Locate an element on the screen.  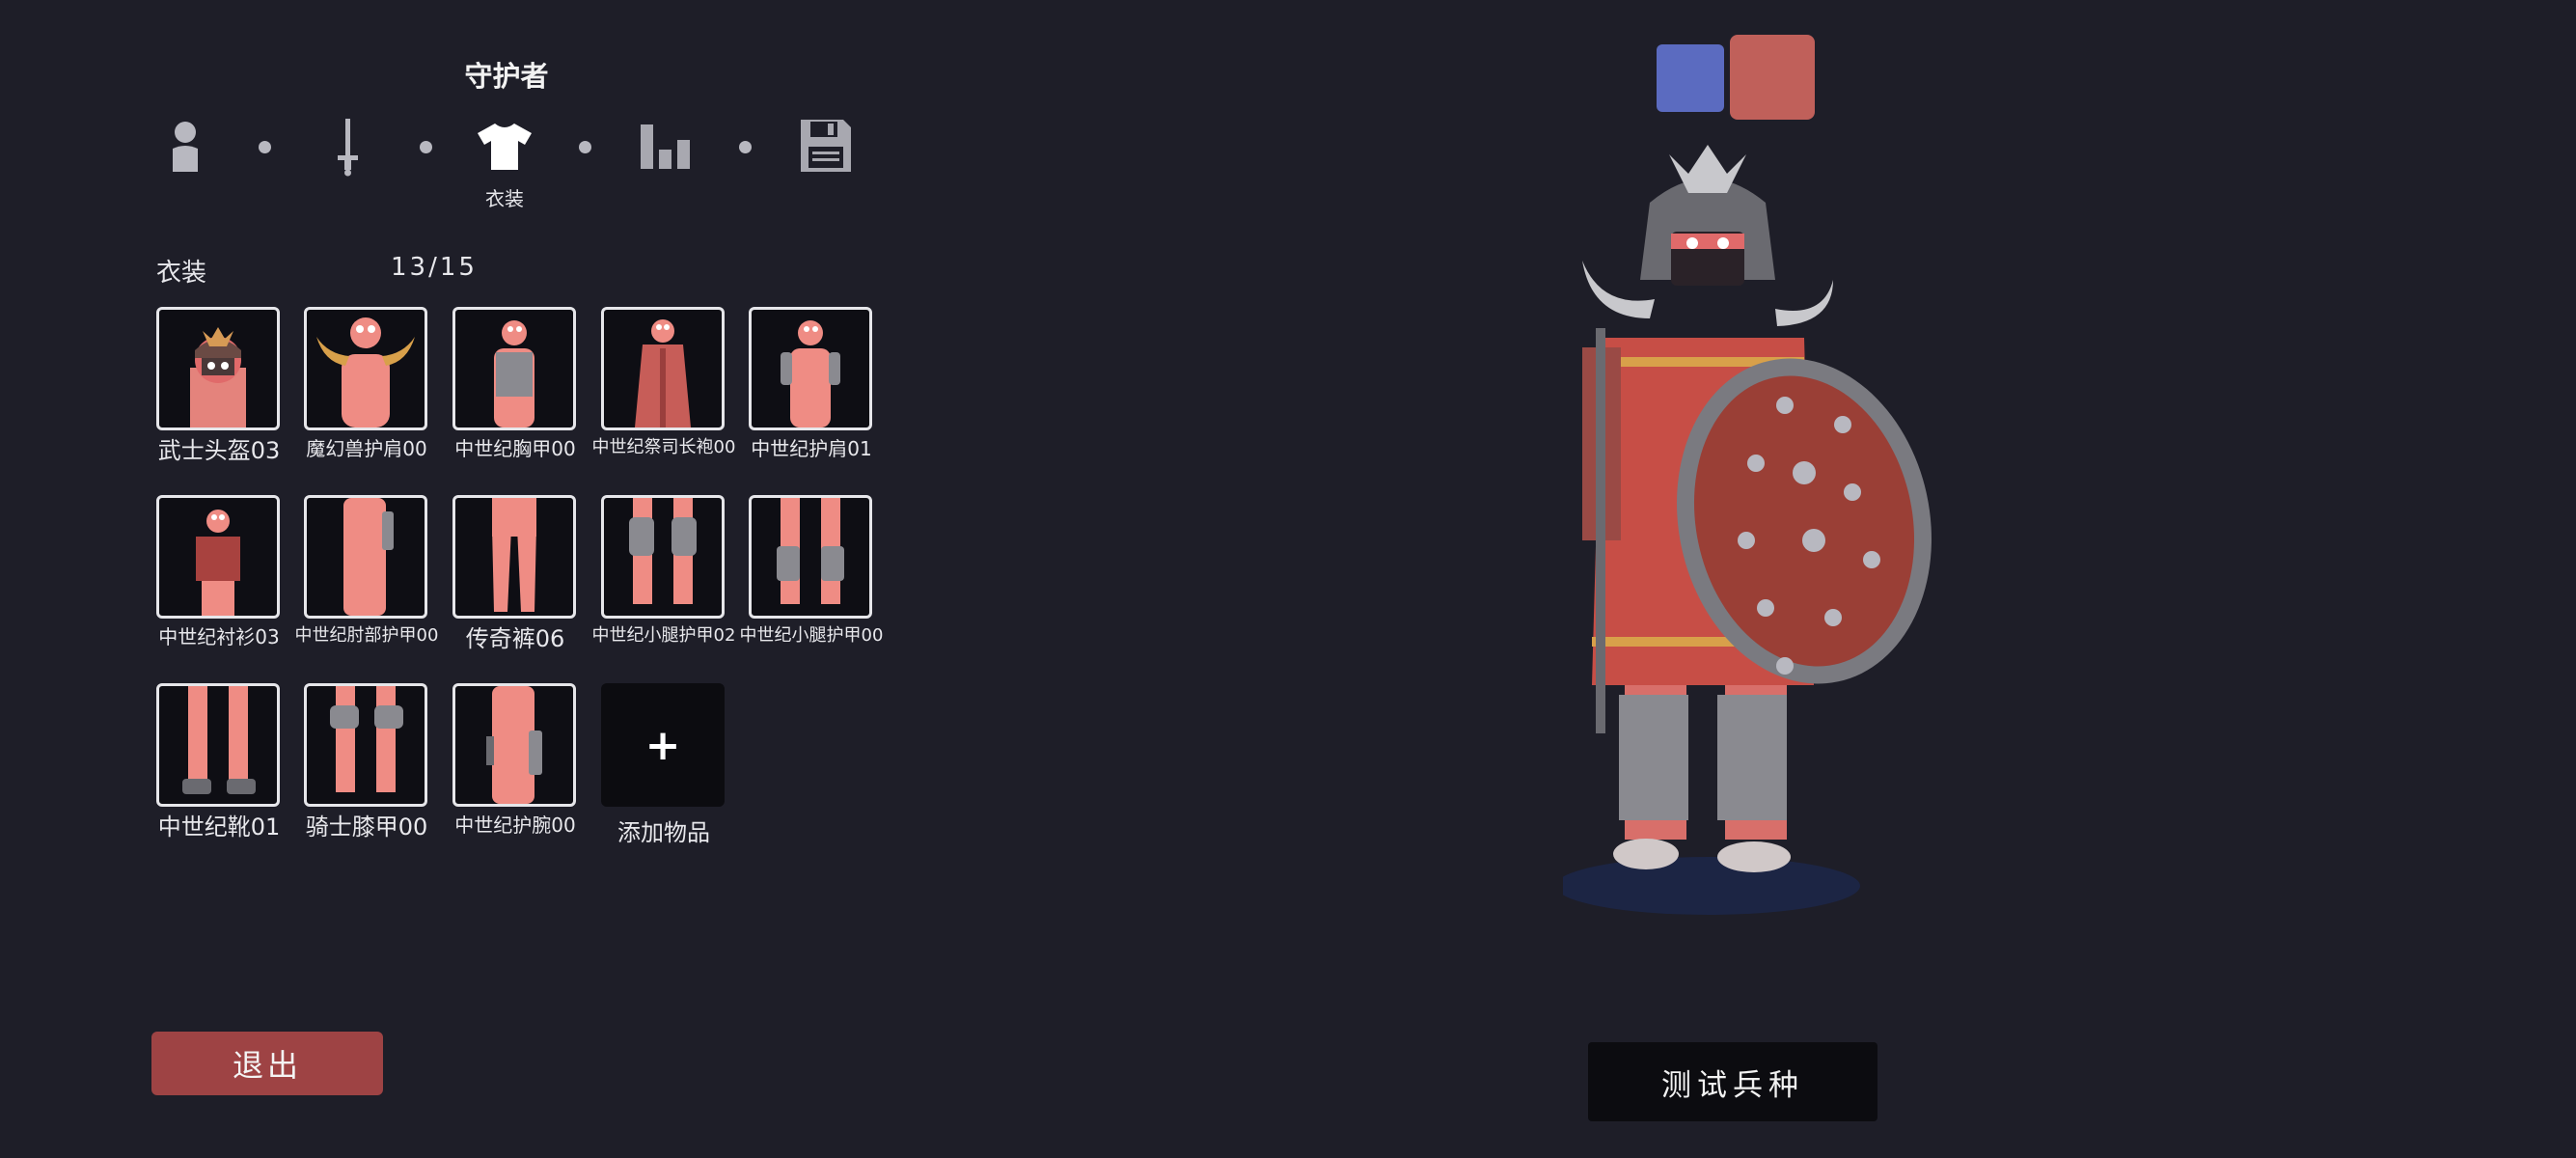
section-title: 衣装 is located at coordinates (182, 273).